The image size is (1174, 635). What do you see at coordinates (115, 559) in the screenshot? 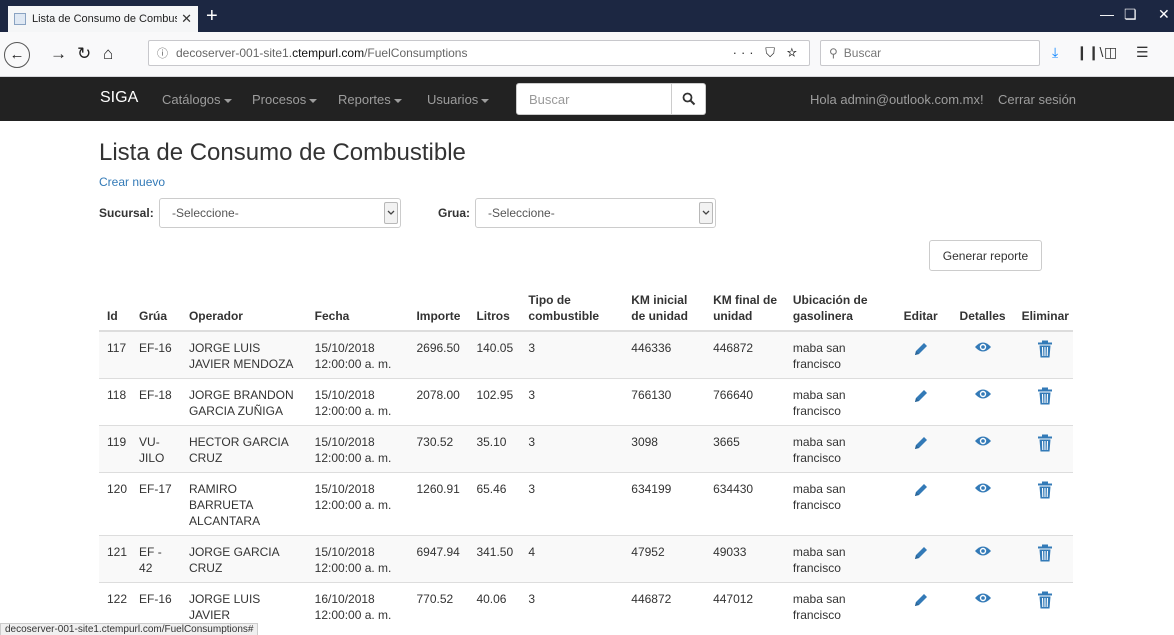
I see `cell-id: 121` at bounding box center [115, 559].